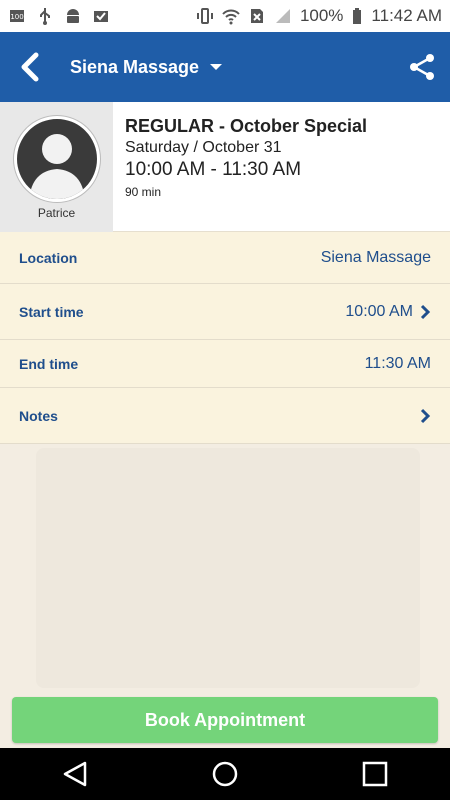 This screenshot has height=800, width=450. I want to click on share-icon, so click(422, 67).